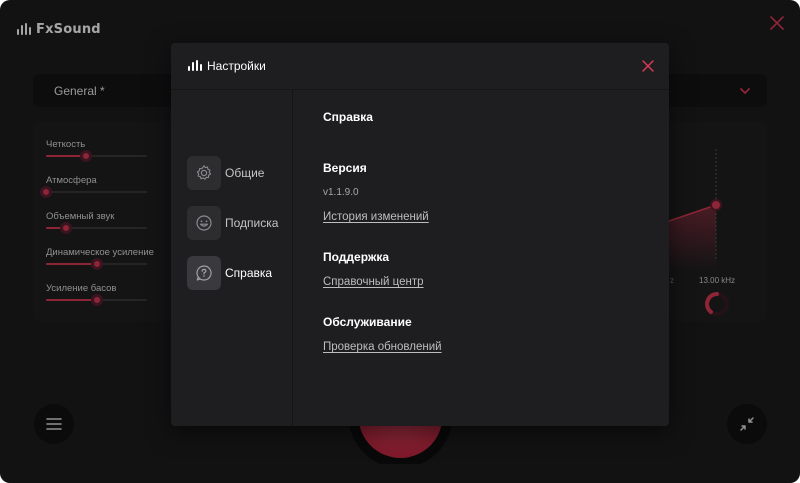 The height and width of the screenshot is (483, 800). Describe the element at coordinates (382, 347) in the screenshot. I see `check-updates-link: Проверка обновлений` at that location.